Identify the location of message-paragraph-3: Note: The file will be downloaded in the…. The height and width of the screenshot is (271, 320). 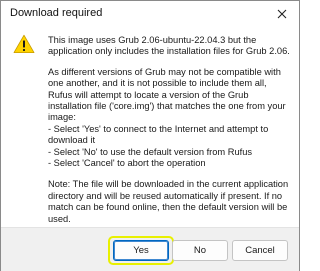
(168, 201).